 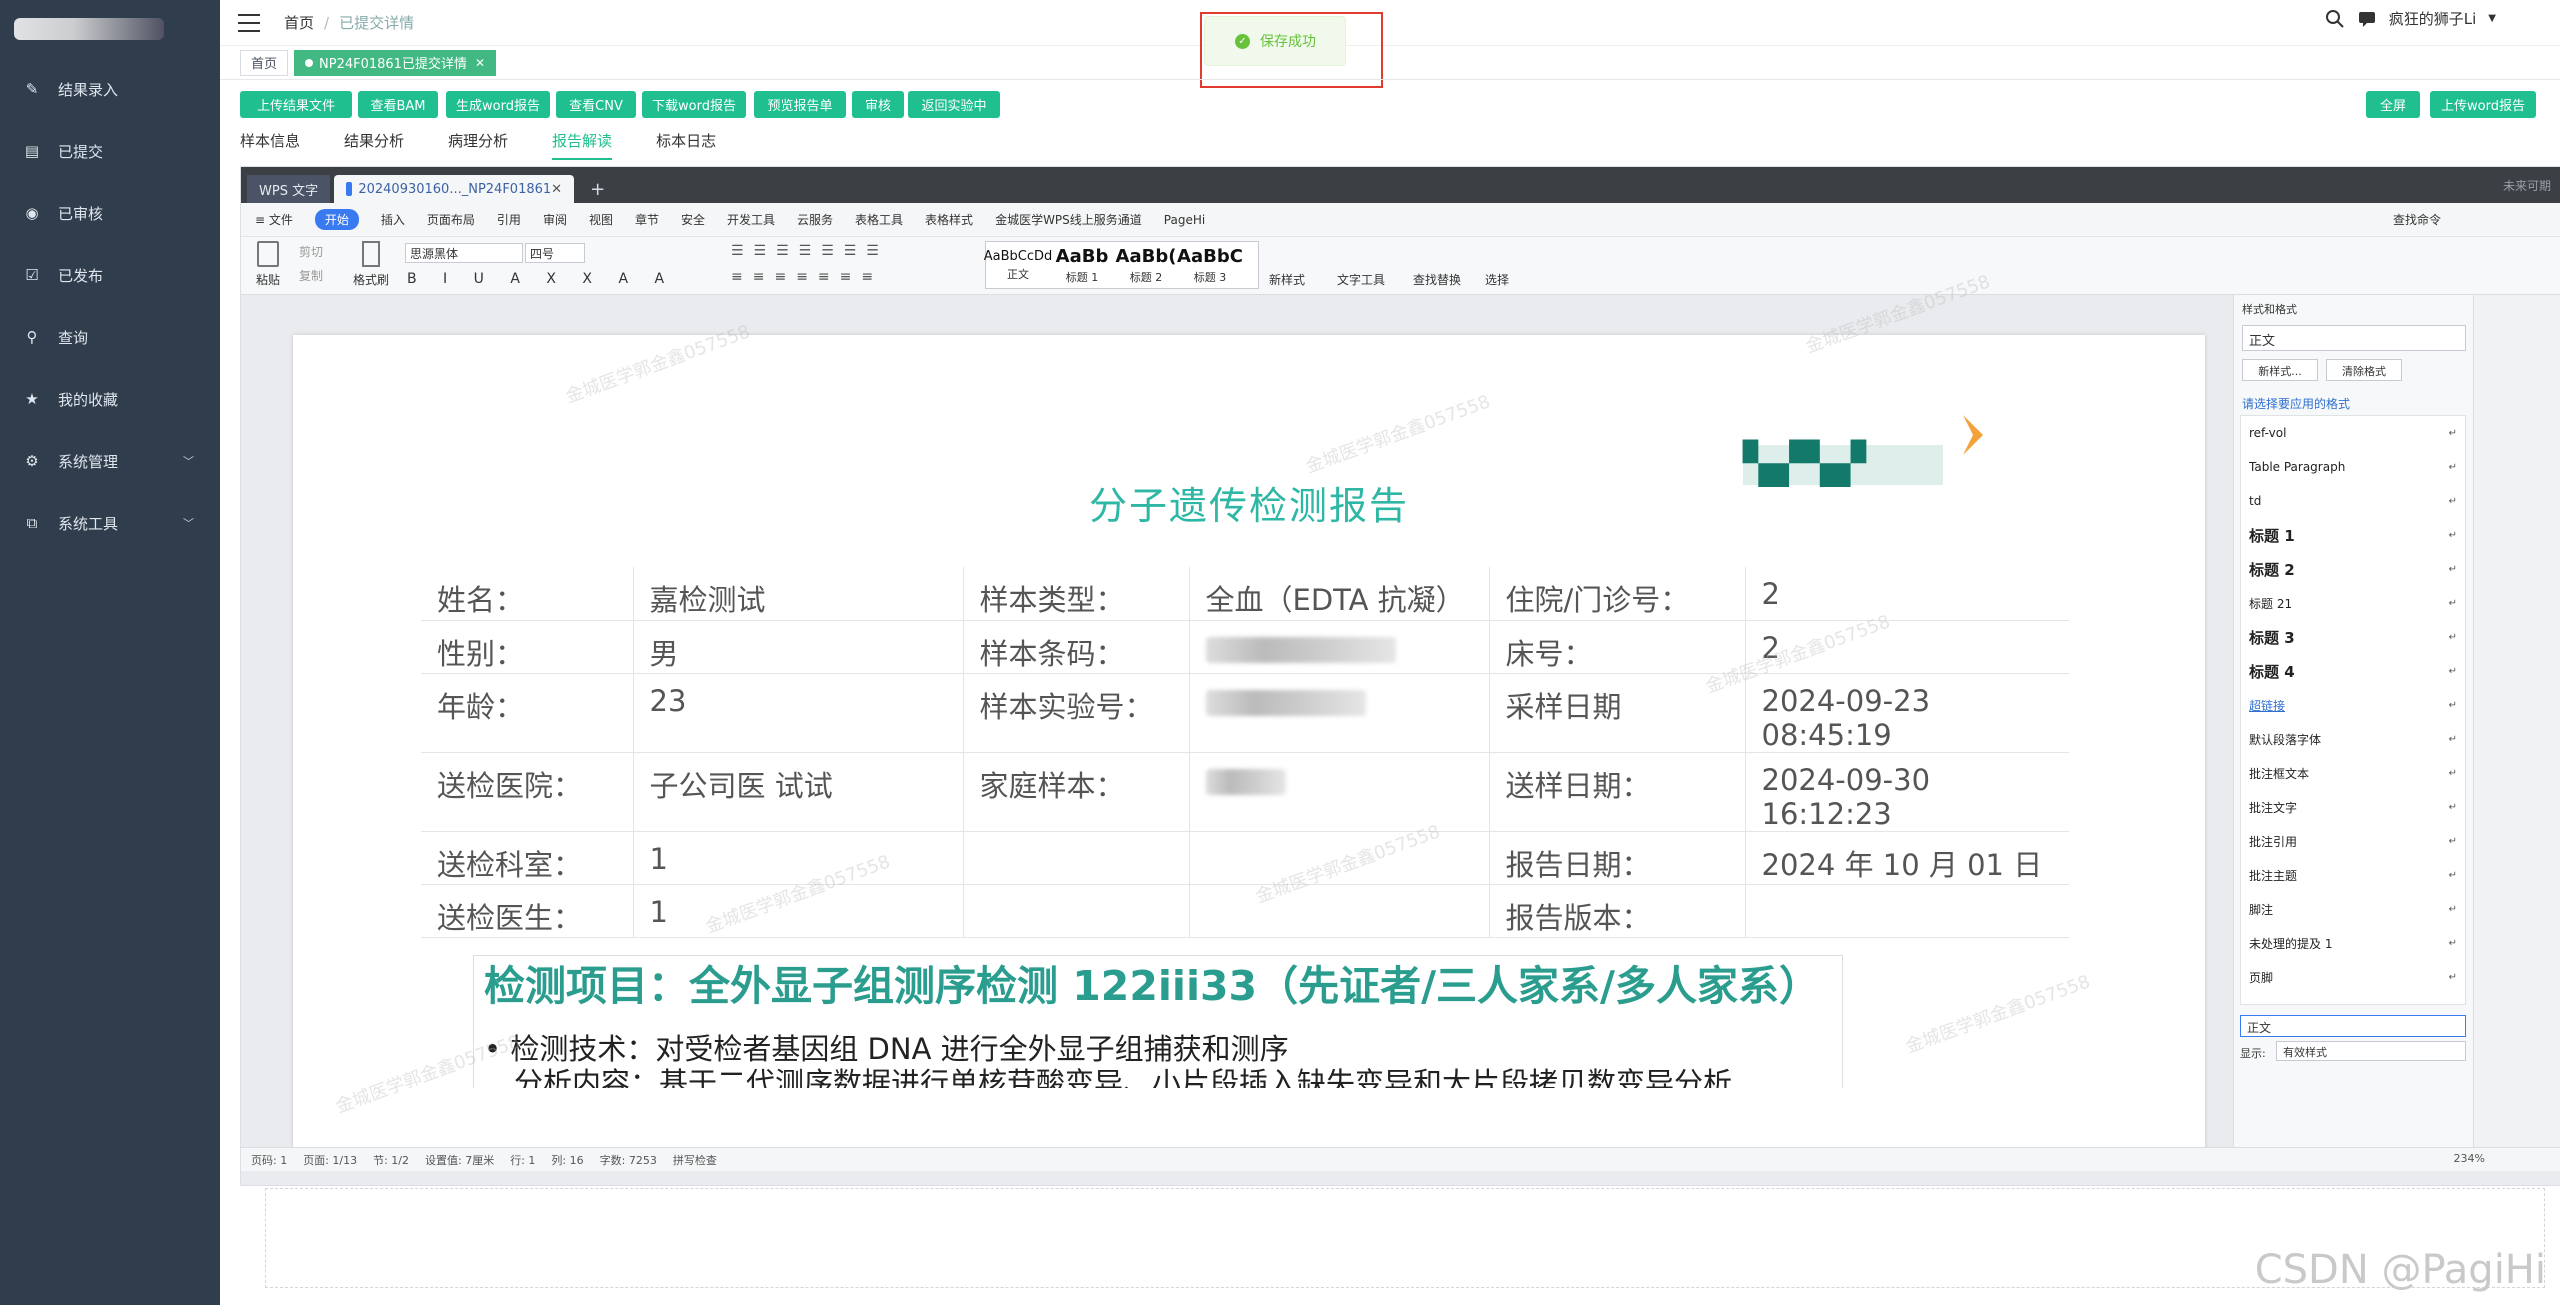 What do you see at coordinates (311, 251) in the screenshot?
I see `cut-button: 剪切` at bounding box center [311, 251].